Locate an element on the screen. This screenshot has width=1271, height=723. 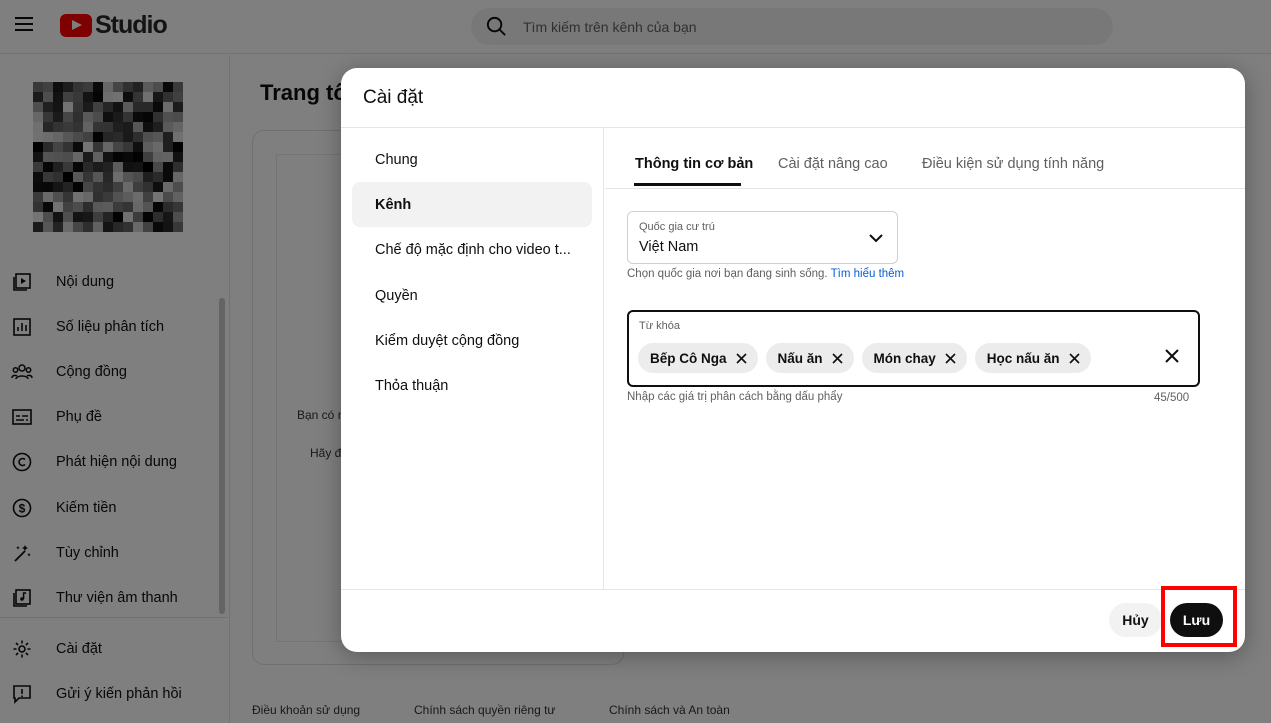
keyword-chip-label: Nấu ăn is located at coordinates (800, 358).